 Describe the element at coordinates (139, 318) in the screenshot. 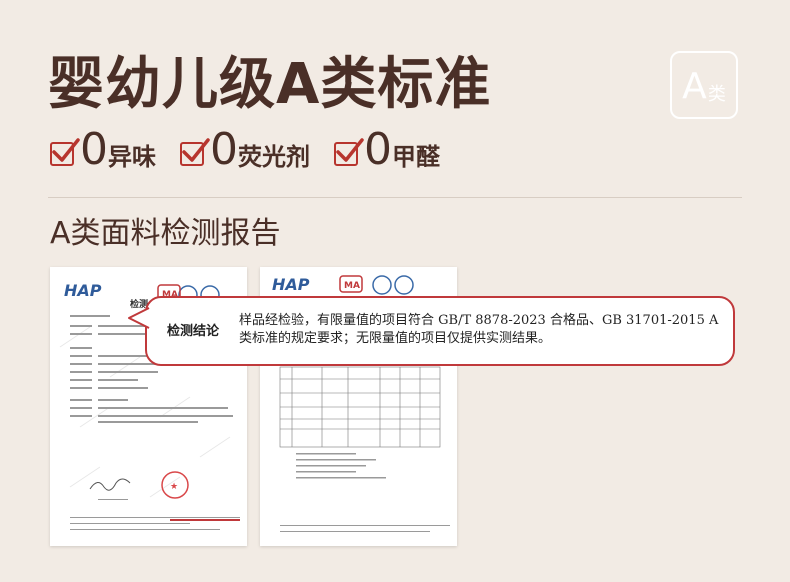

I see `callout-pointer` at that location.